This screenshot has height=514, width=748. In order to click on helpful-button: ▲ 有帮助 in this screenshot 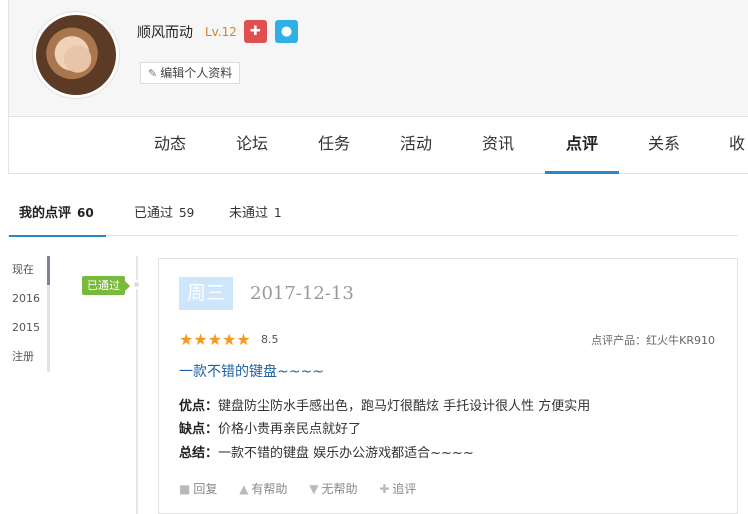, I will do `click(263, 488)`.